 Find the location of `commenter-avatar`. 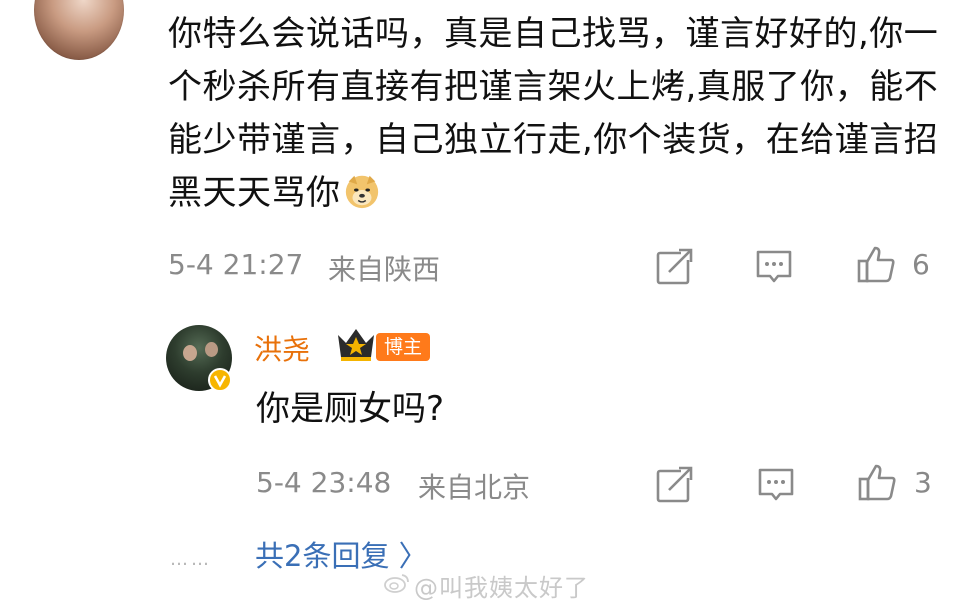

commenter-avatar is located at coordinates (79, 30).